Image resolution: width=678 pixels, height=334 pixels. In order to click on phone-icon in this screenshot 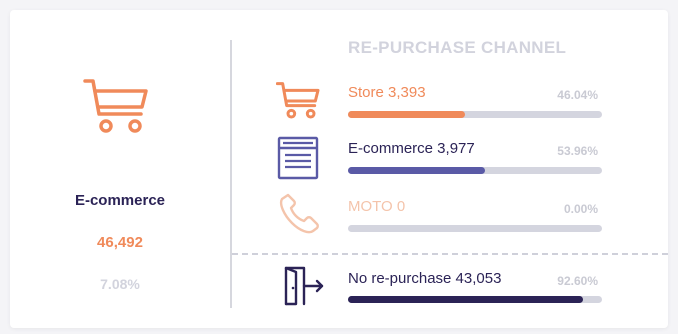, I will do `click(299, 213)`.